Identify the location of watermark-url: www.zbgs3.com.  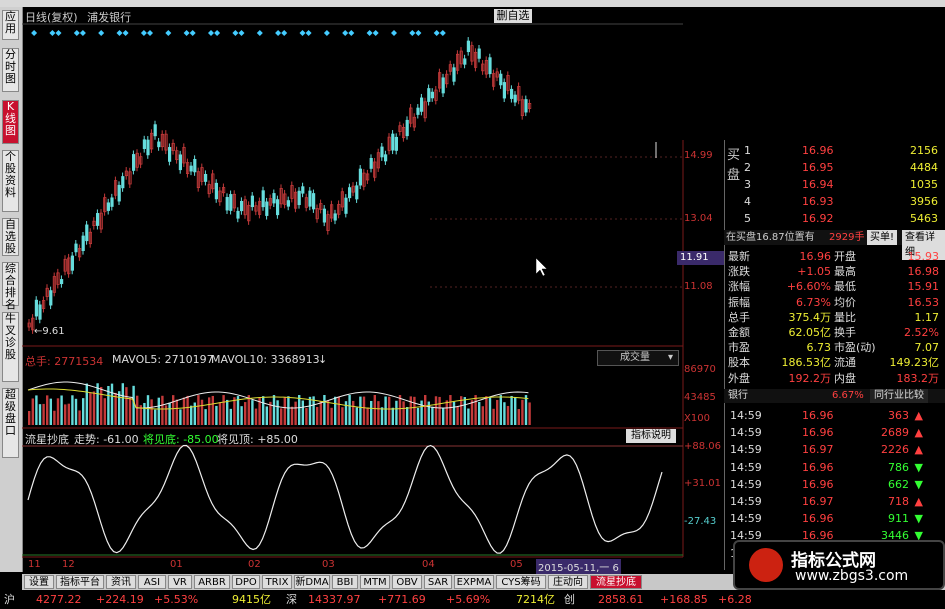
(852, 576).